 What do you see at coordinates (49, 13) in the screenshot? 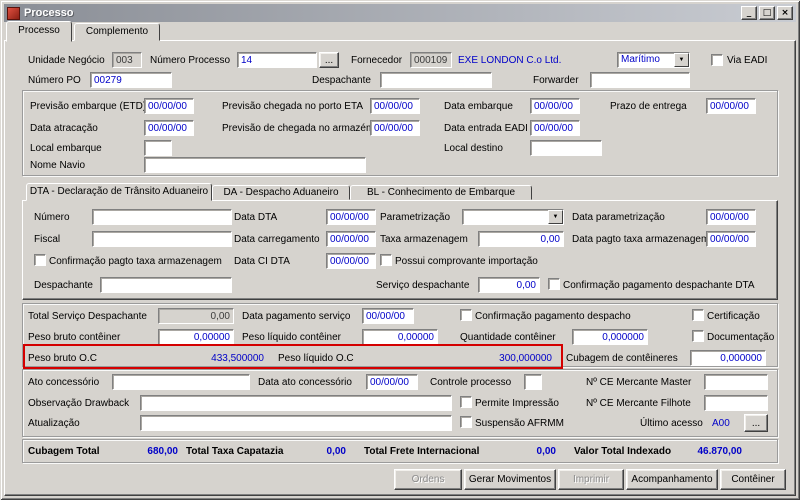
I see `window-title: Processo` at bounding box center [49, 13].